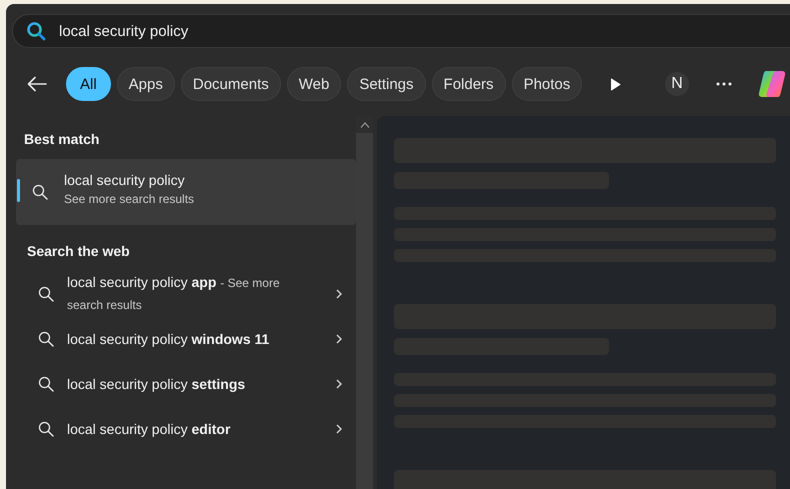 The image size is (790, 489). Describe the element at coordinates (168, 339) in the screenshot. I see `result-title: local security policy windows 11` at that location.